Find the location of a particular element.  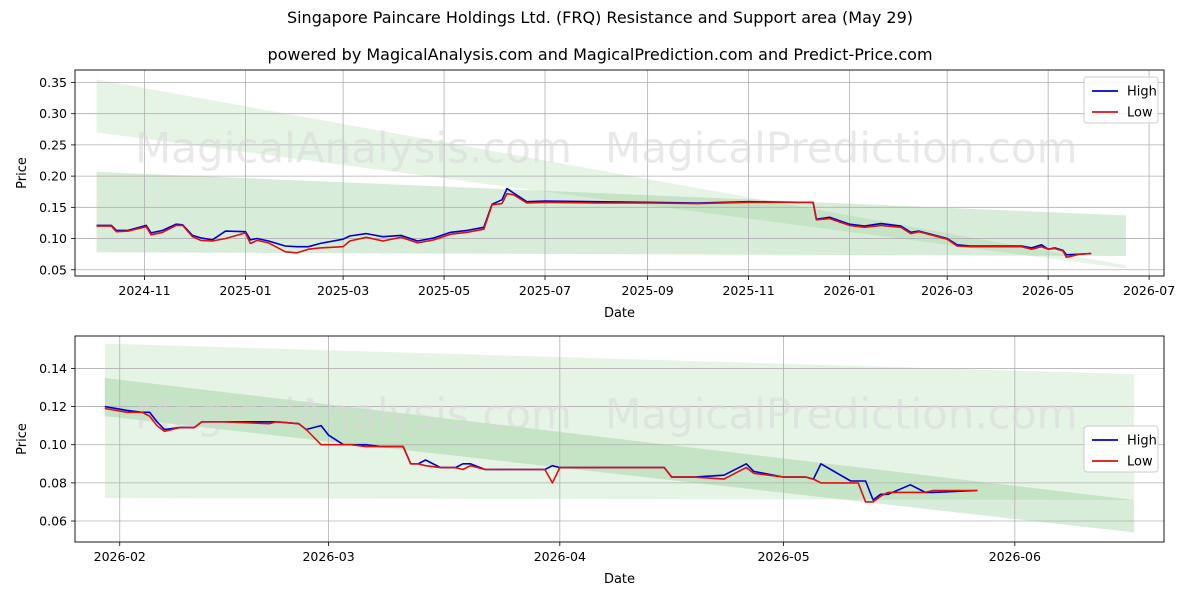

top-y-axis-label: Price is located at coordinates (22, 173).